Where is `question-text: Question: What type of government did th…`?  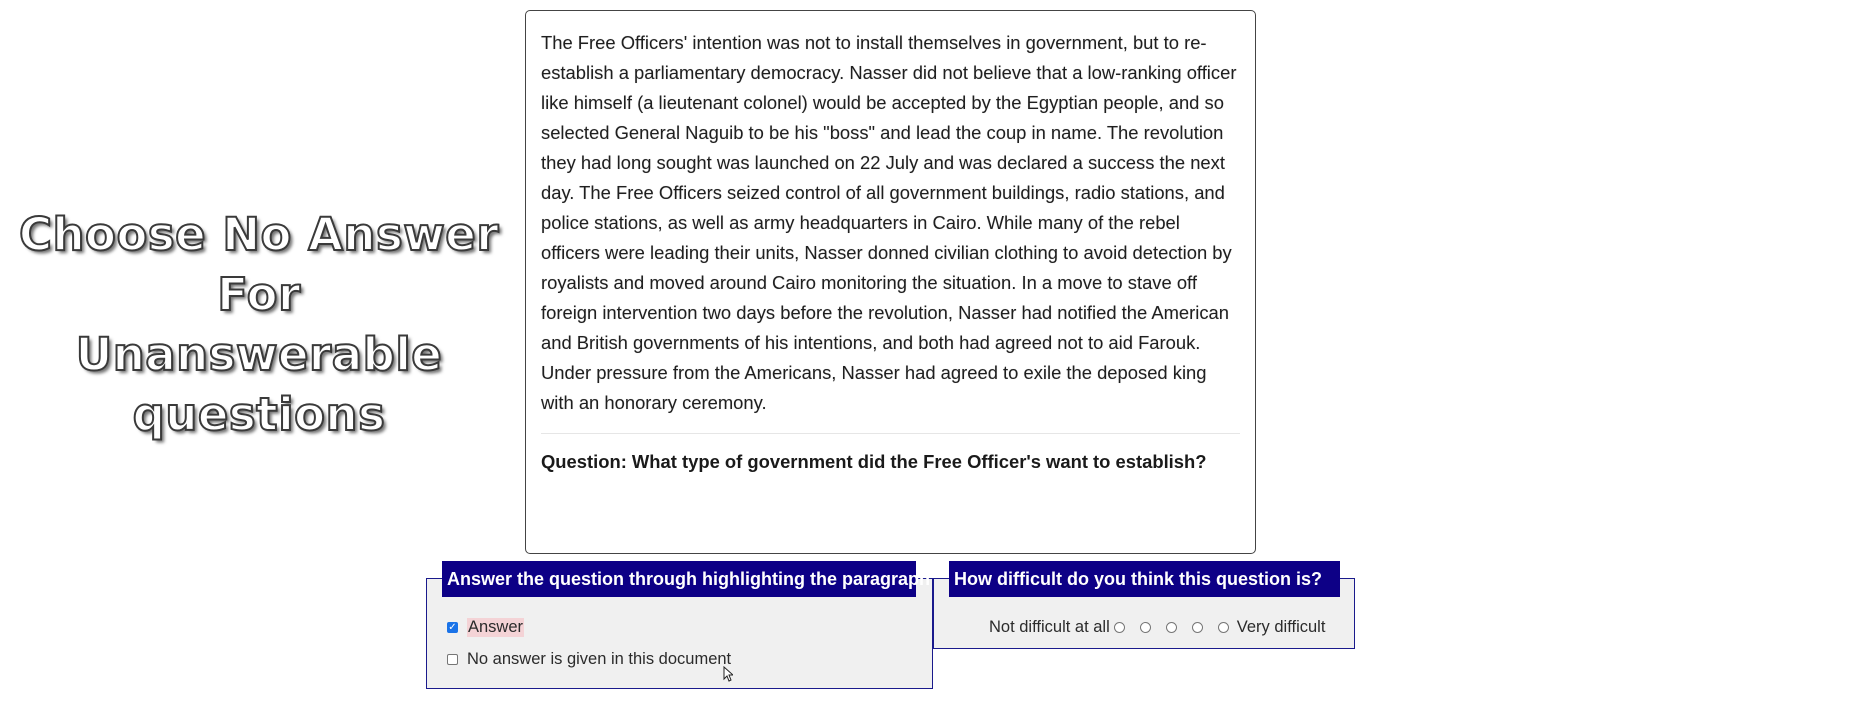 question-text: Question: What type of government did th… is located at coordinates (874, 461).